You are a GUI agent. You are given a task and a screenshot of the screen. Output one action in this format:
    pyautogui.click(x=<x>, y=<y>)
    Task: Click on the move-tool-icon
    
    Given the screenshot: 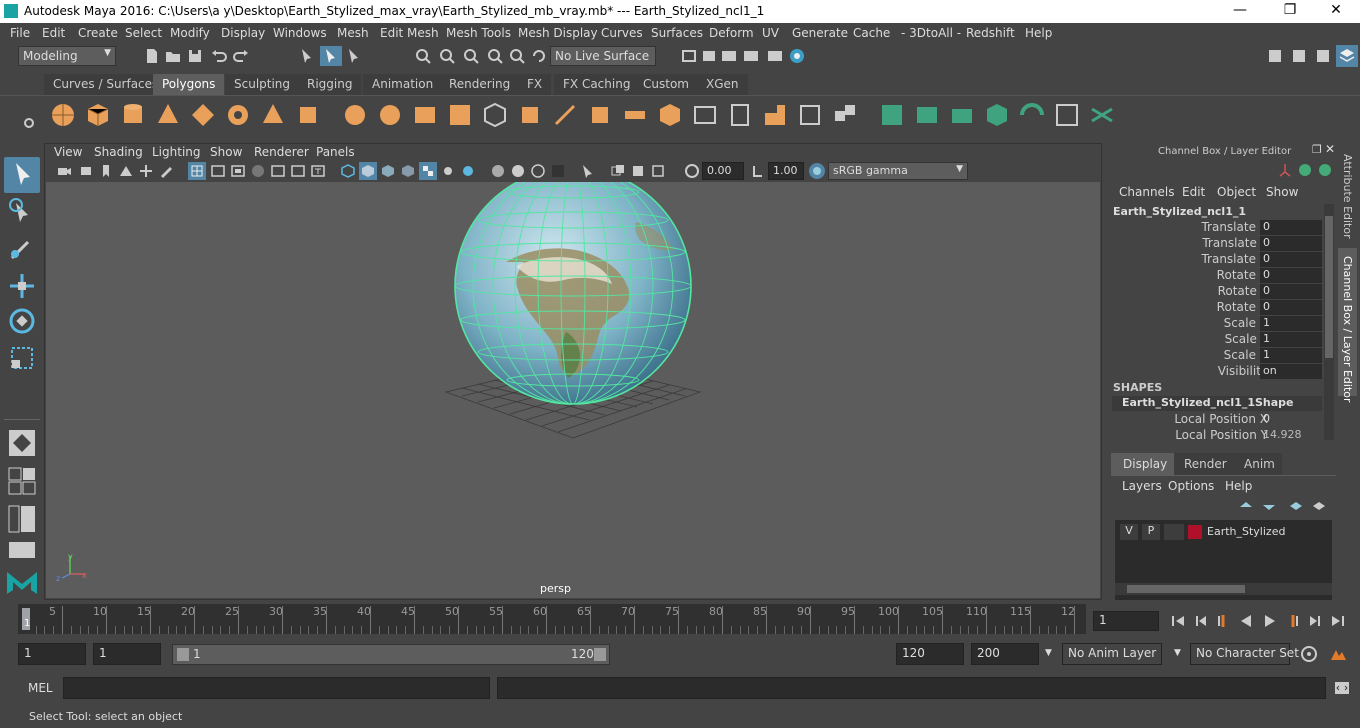 What is the action you would take?
    pyautogui.click(x=22, y=286)
    